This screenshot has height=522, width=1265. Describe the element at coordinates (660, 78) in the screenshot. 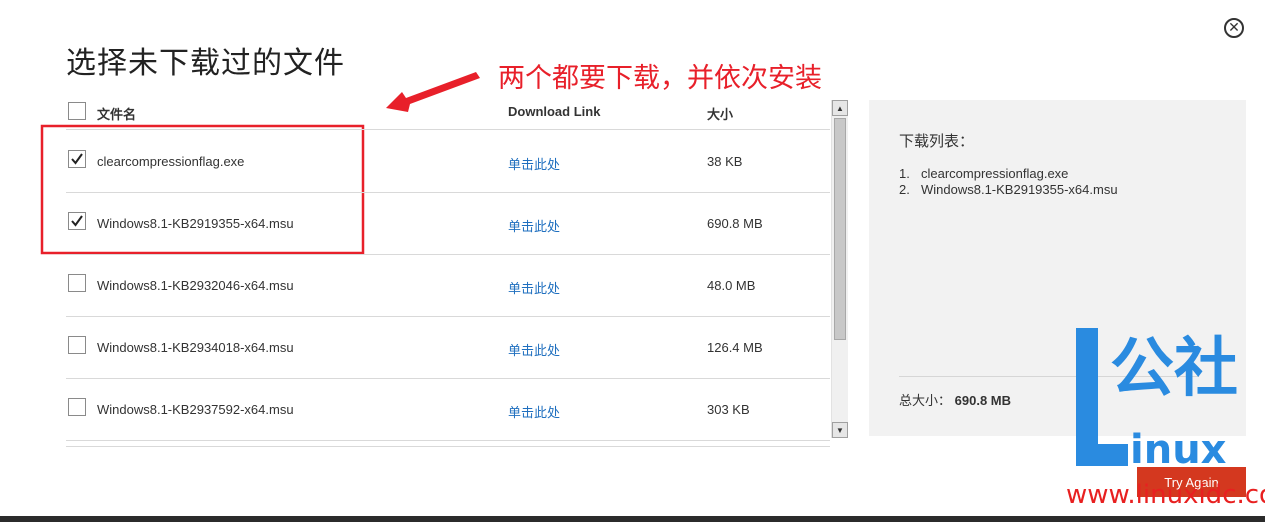

I see `annotation-text: 两个都要下载，并依次安装` at that location.